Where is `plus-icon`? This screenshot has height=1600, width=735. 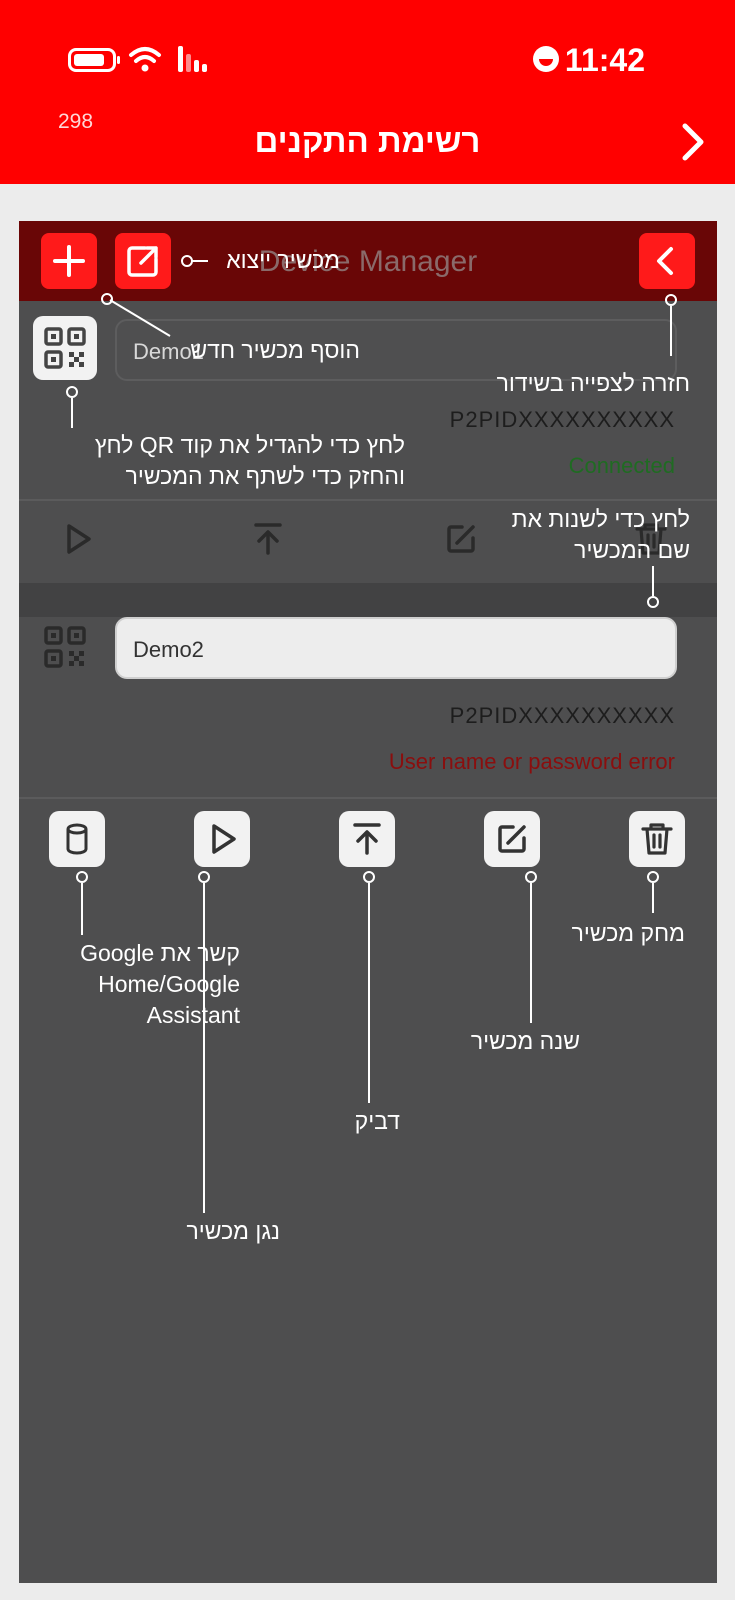
plus-icon is located at coordinates (69, 261).